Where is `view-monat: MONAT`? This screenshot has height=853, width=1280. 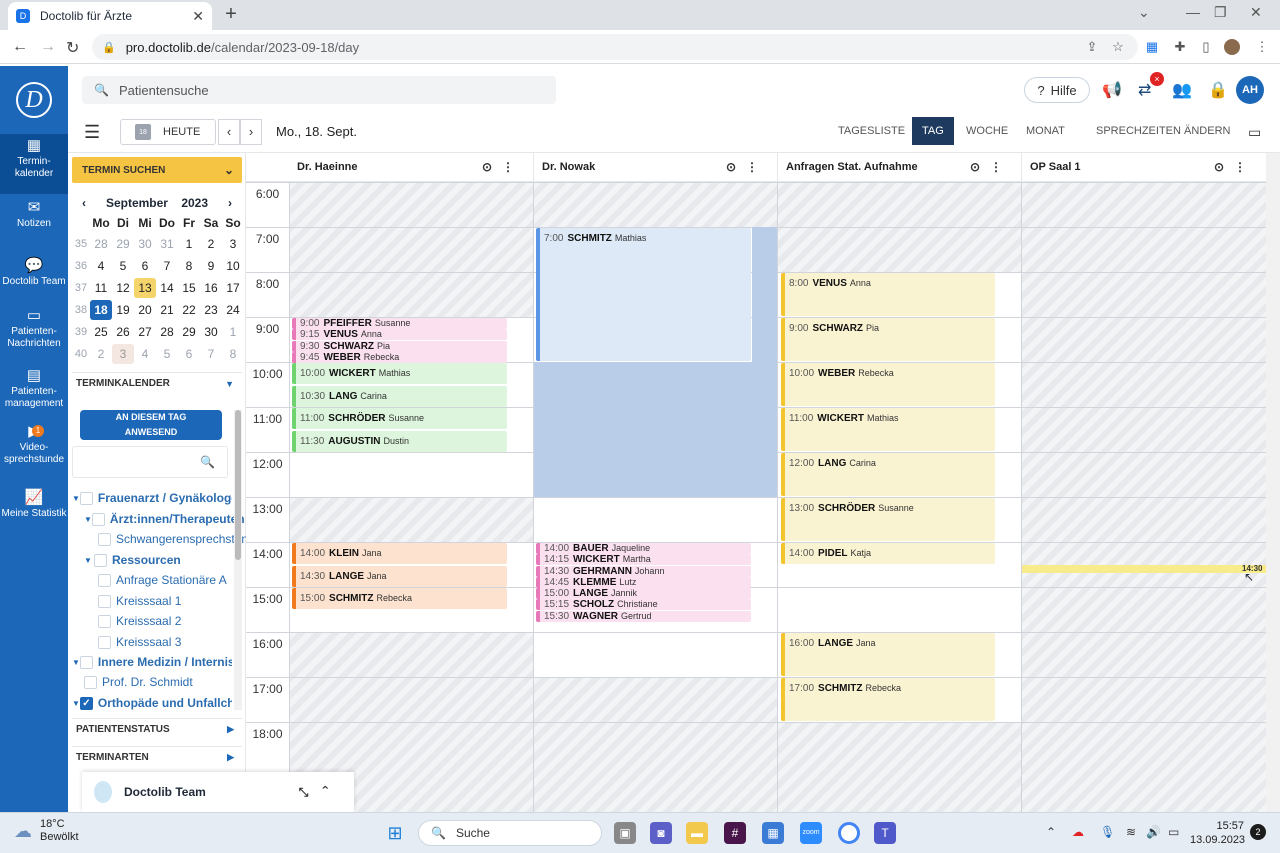 view-monat: MONAT is located at coordinates (1045, 131).